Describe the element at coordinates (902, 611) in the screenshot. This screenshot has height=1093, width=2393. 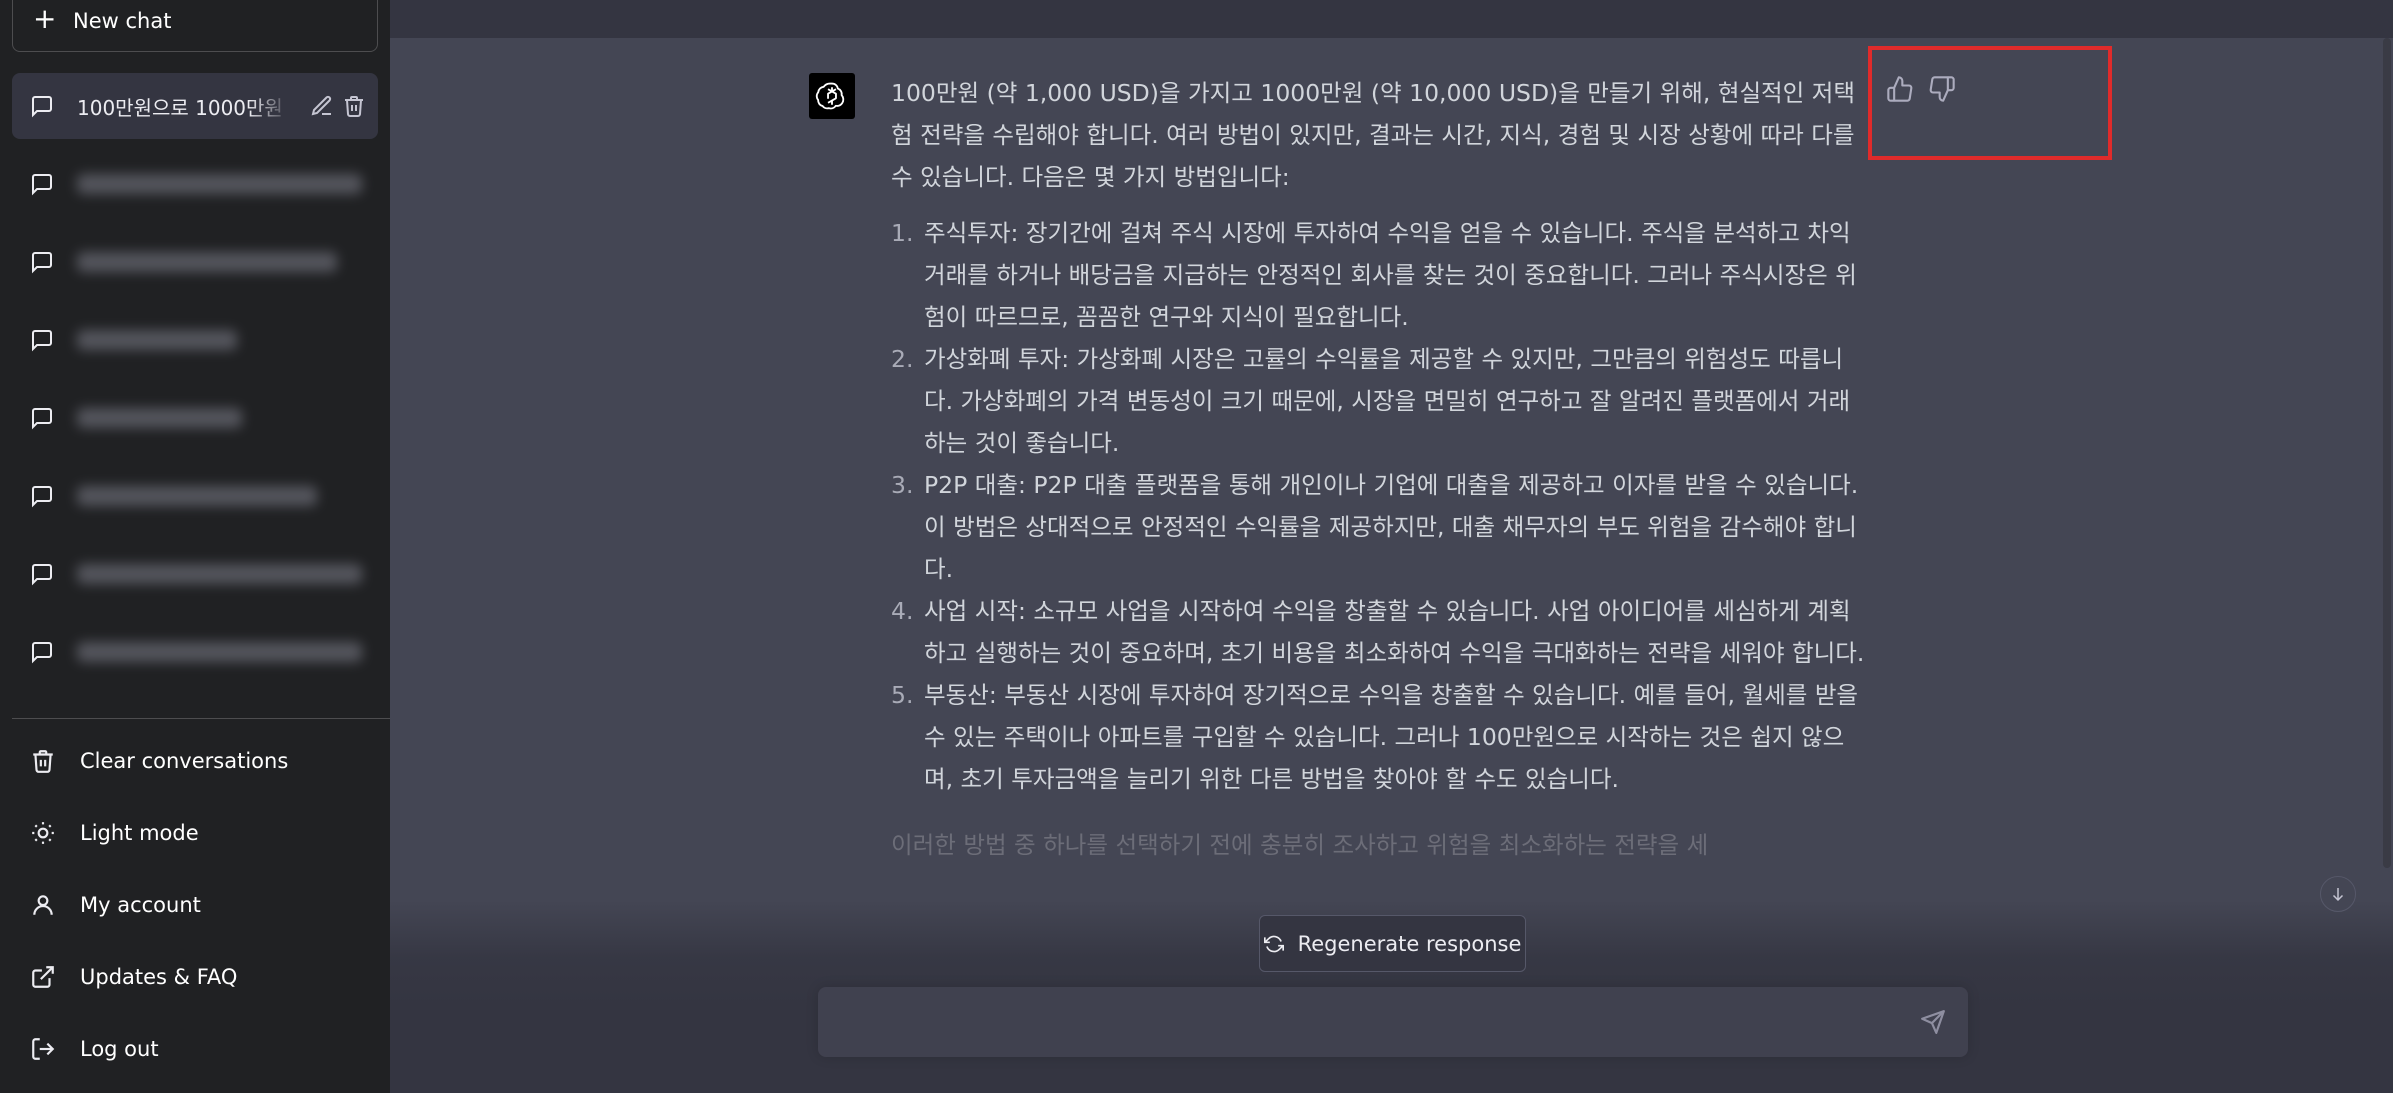
I see `list-number: 4.` at that location.